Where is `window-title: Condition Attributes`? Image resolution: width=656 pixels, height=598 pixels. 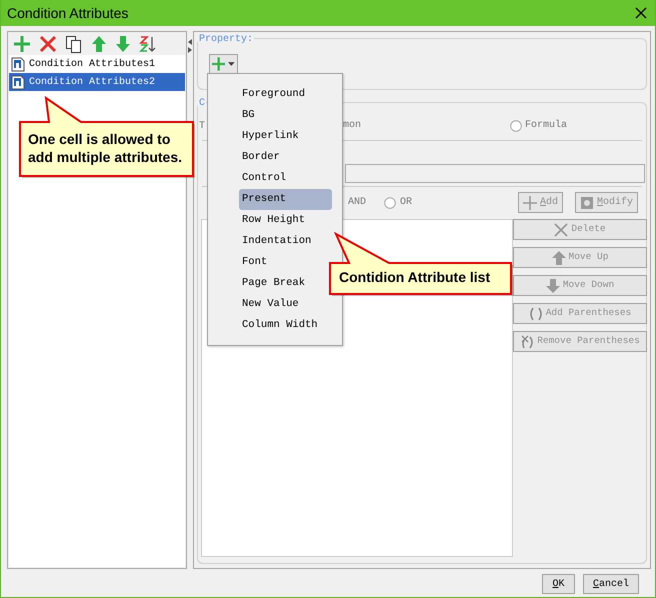
window-title: Condition Attributes is located at coordinates (67, 13).